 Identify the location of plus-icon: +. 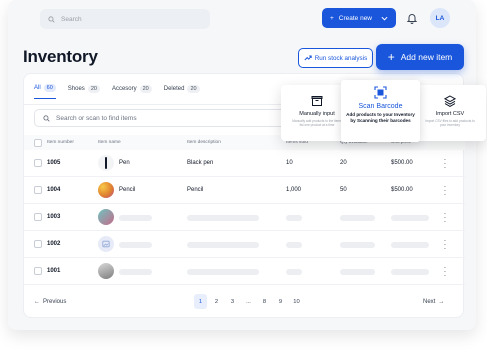
(331, 18).